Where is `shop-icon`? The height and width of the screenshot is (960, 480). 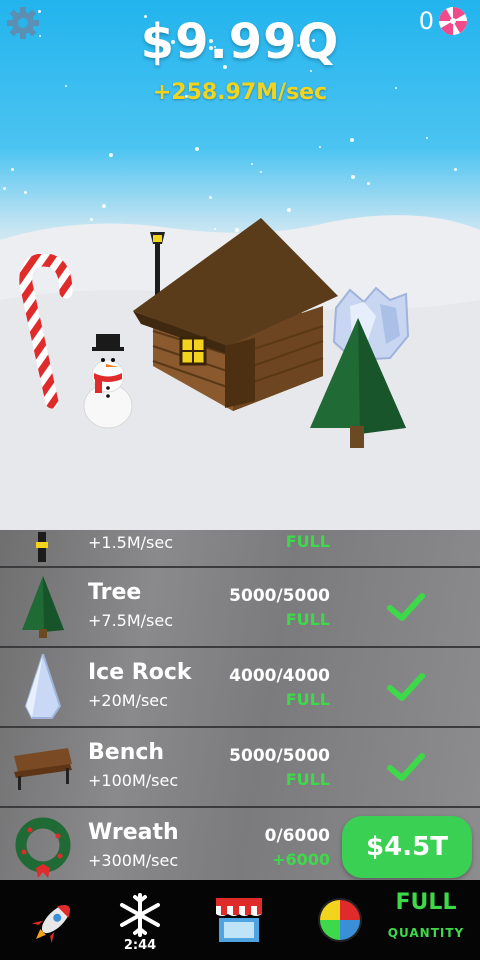
shop-icon is located at coordinates (239, 920).